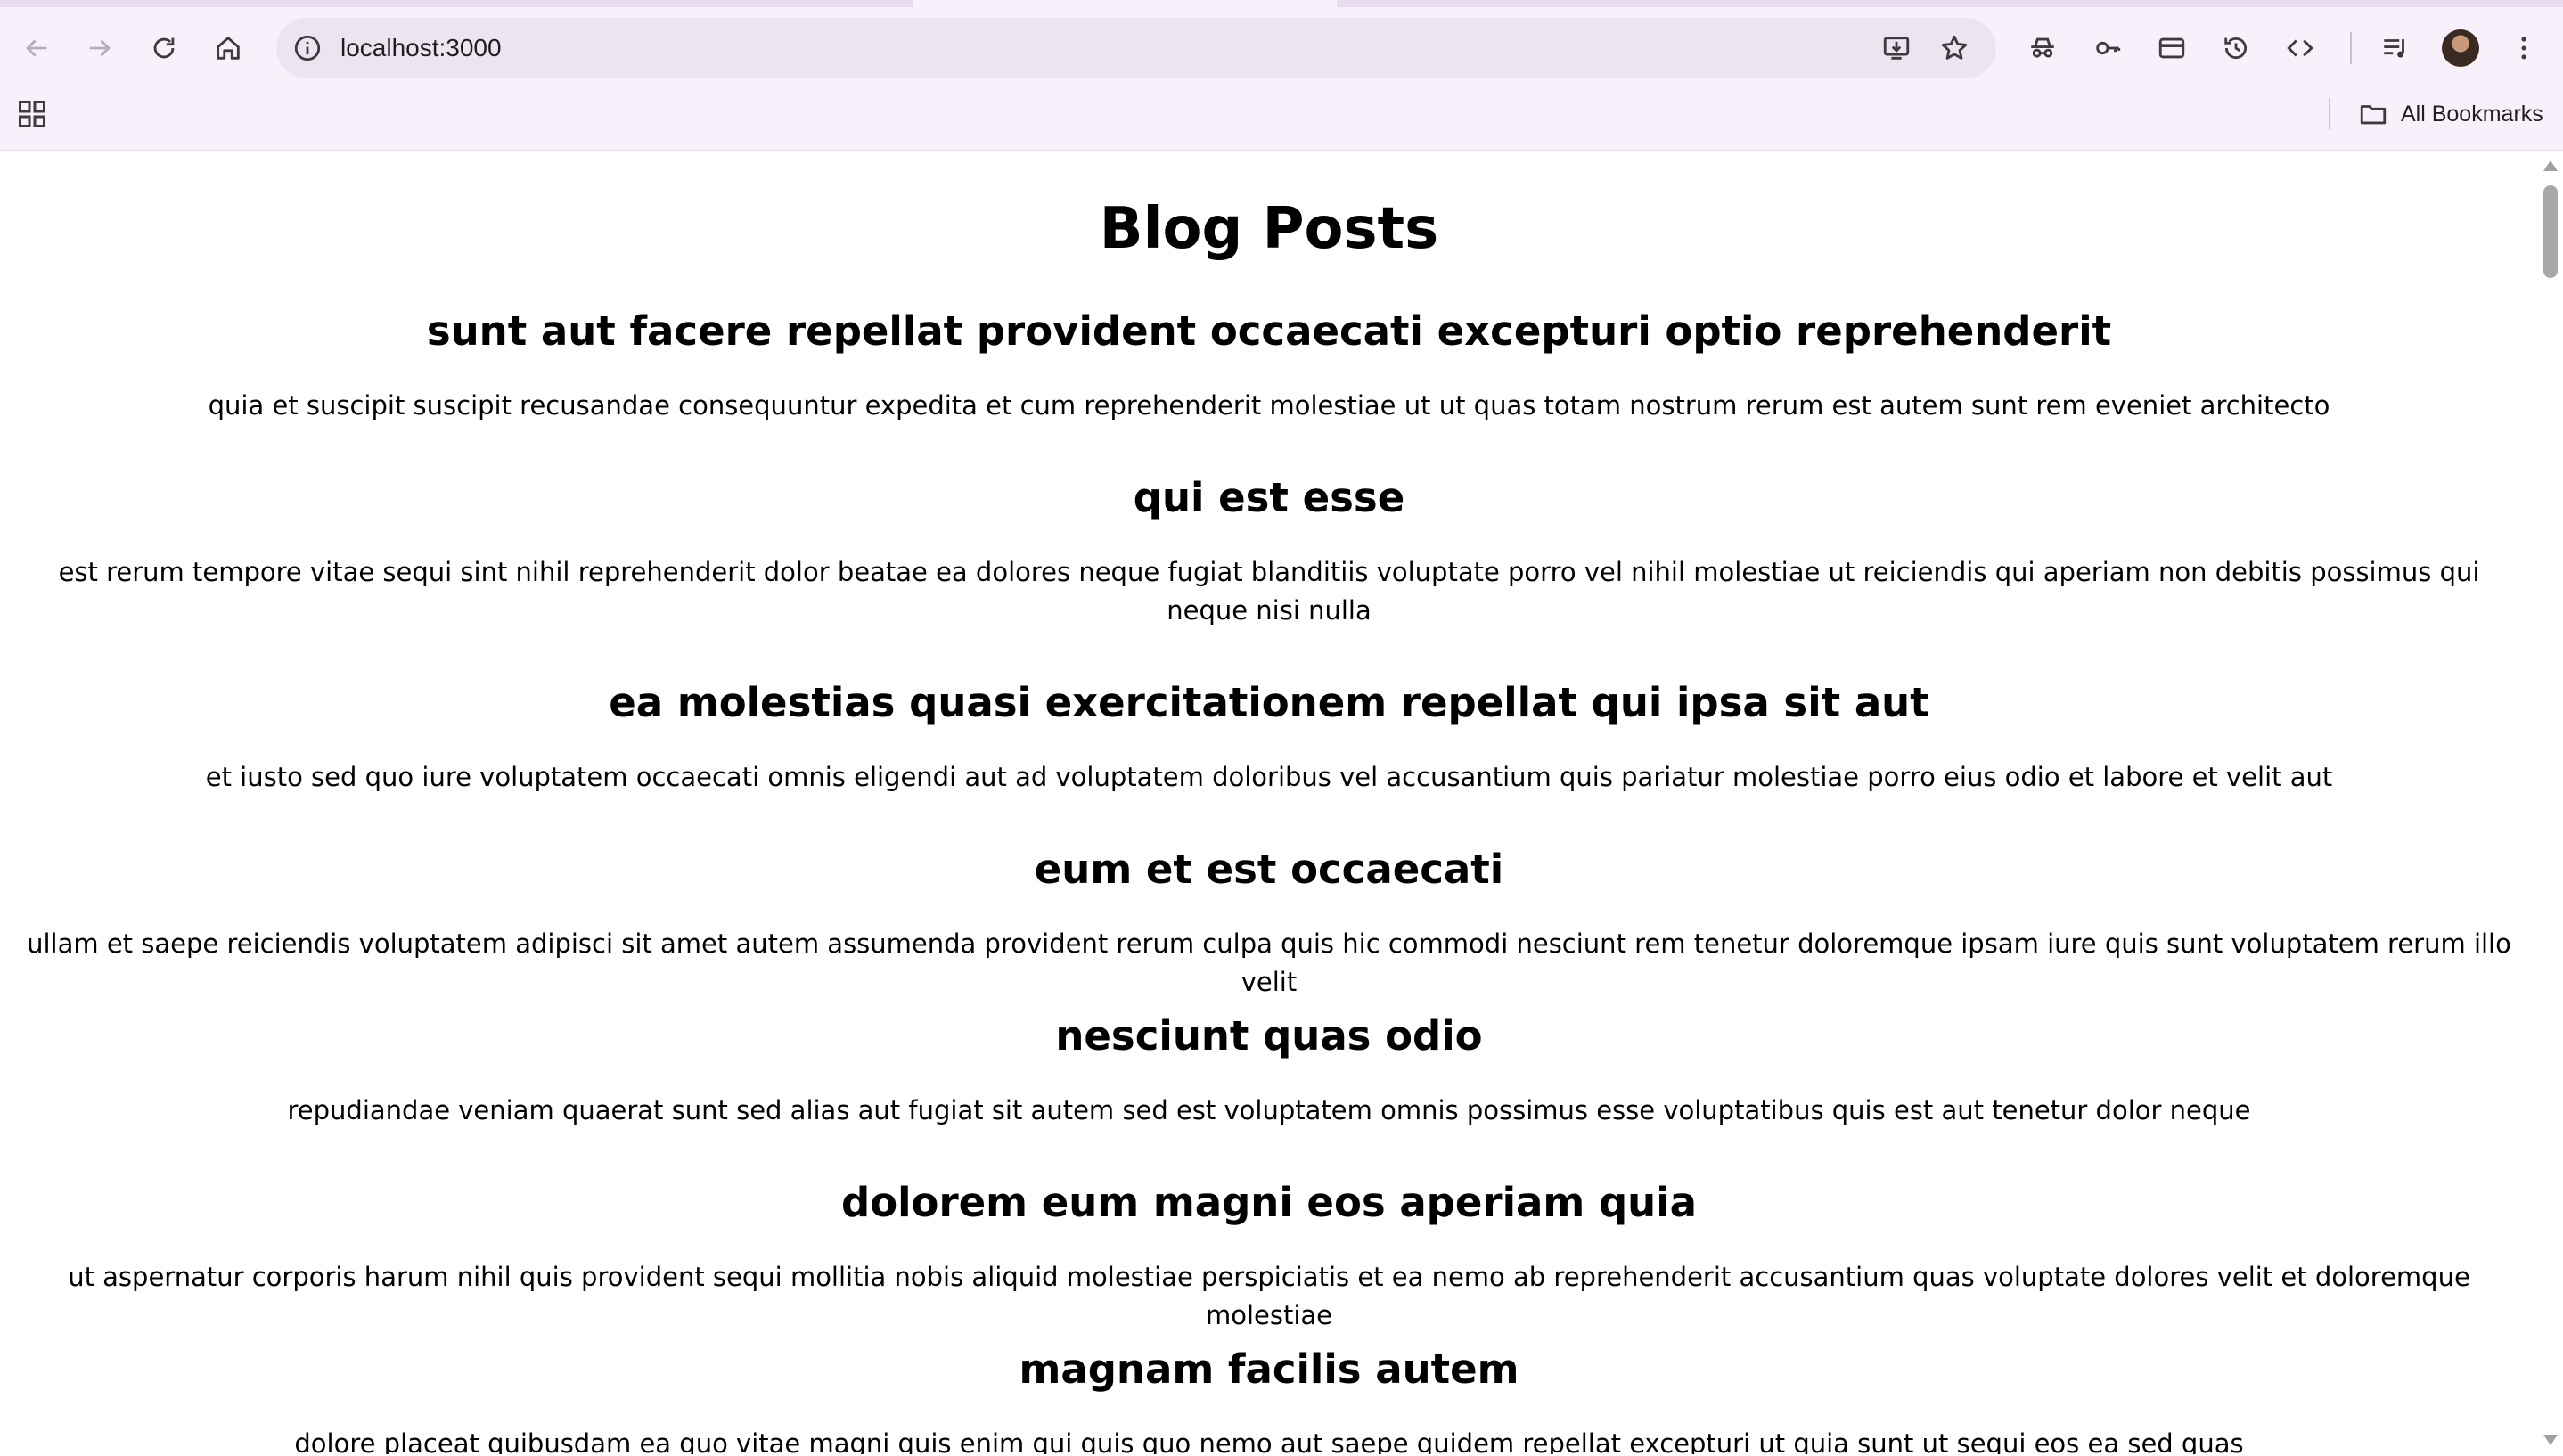  I want to click on bookmarks-divider, so click(2329, 114).